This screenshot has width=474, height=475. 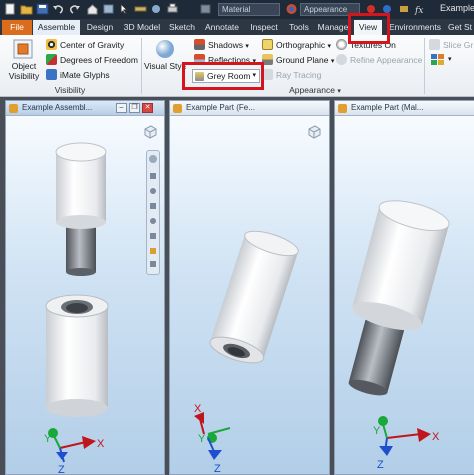 What do you see at coordinates (51, 59) in the screenshot?
I see `degrees-of-freedom-icon` at bounding box center [51, 59].